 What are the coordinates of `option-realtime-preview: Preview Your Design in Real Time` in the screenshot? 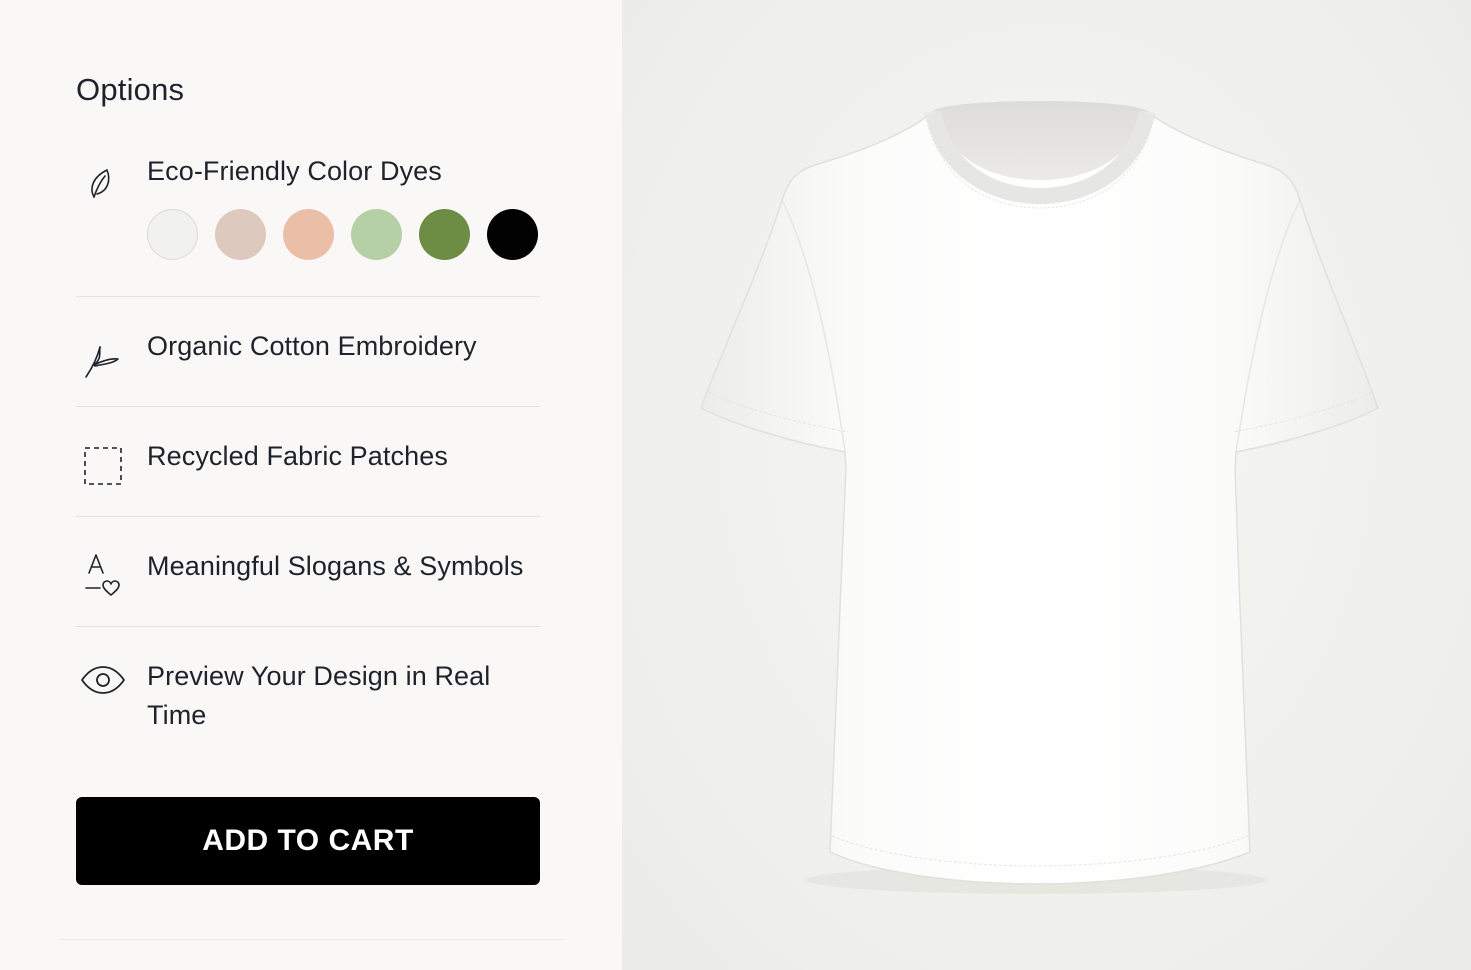 It's located at (308, 698).